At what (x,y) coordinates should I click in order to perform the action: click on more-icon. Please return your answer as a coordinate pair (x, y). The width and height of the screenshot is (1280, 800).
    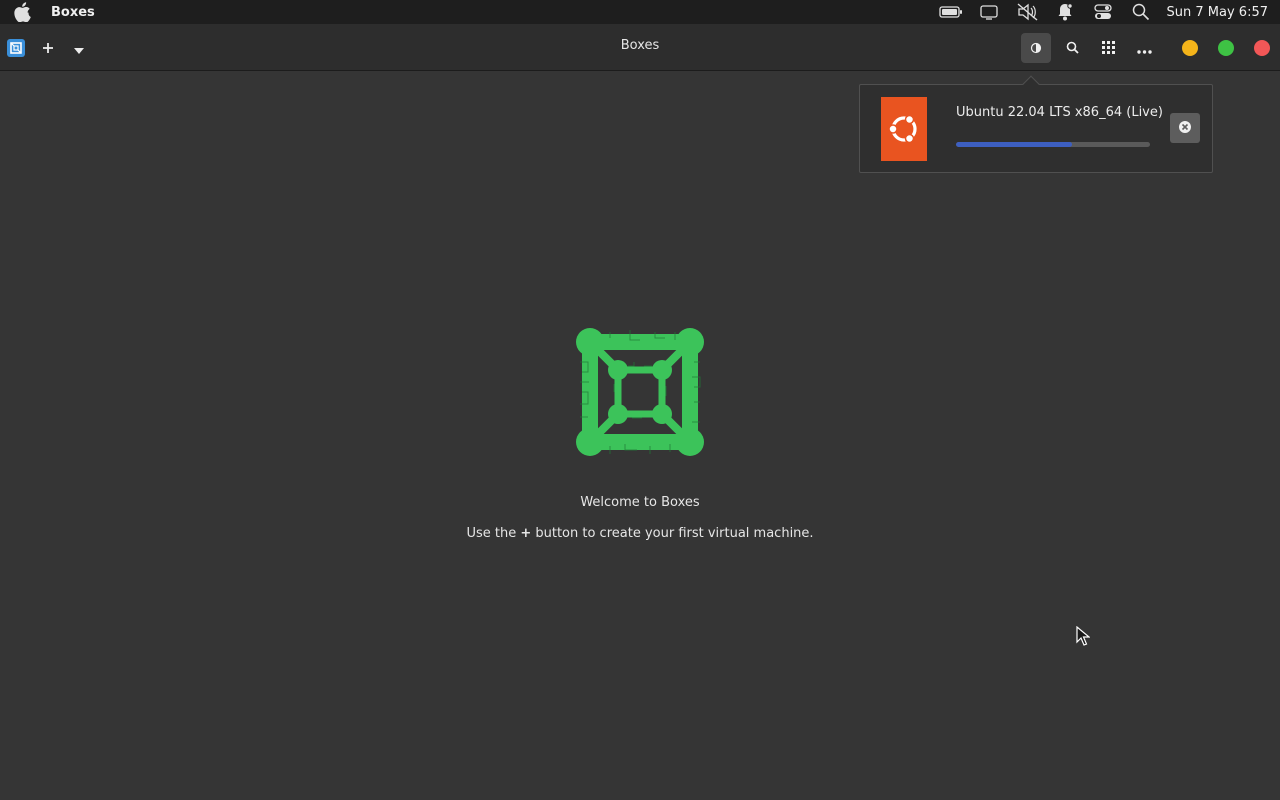
    Looking at the image, I should click on (1144, 48).